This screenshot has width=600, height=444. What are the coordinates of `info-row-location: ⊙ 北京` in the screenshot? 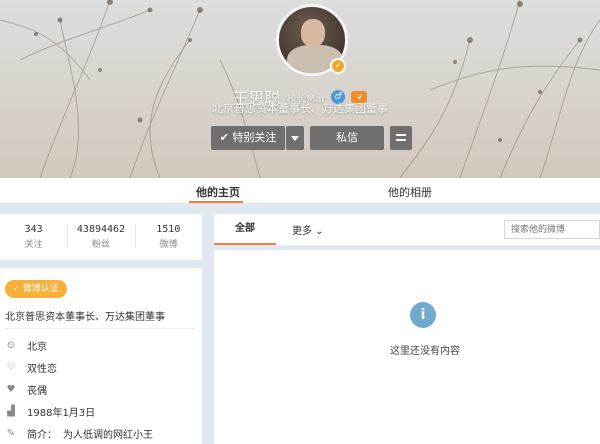 It's located at (26, 345).